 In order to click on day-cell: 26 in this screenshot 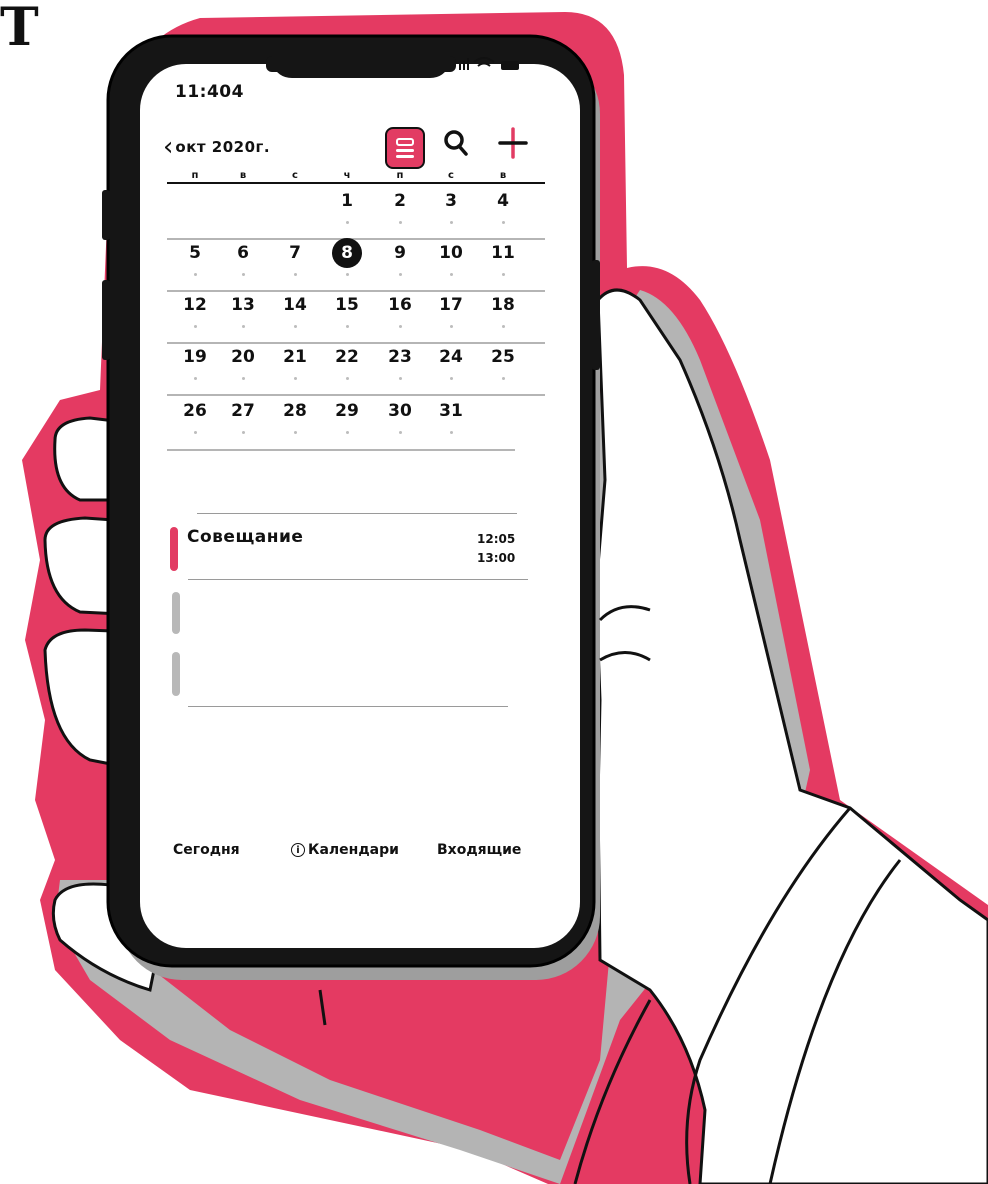, I will do `click(195, 411)`.